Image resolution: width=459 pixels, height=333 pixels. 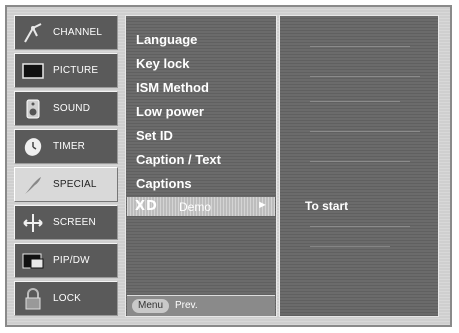 What do you see at coordinates (33, 261) in the screenshot?
I see `pip-icon` at bounding box center [33, 261].